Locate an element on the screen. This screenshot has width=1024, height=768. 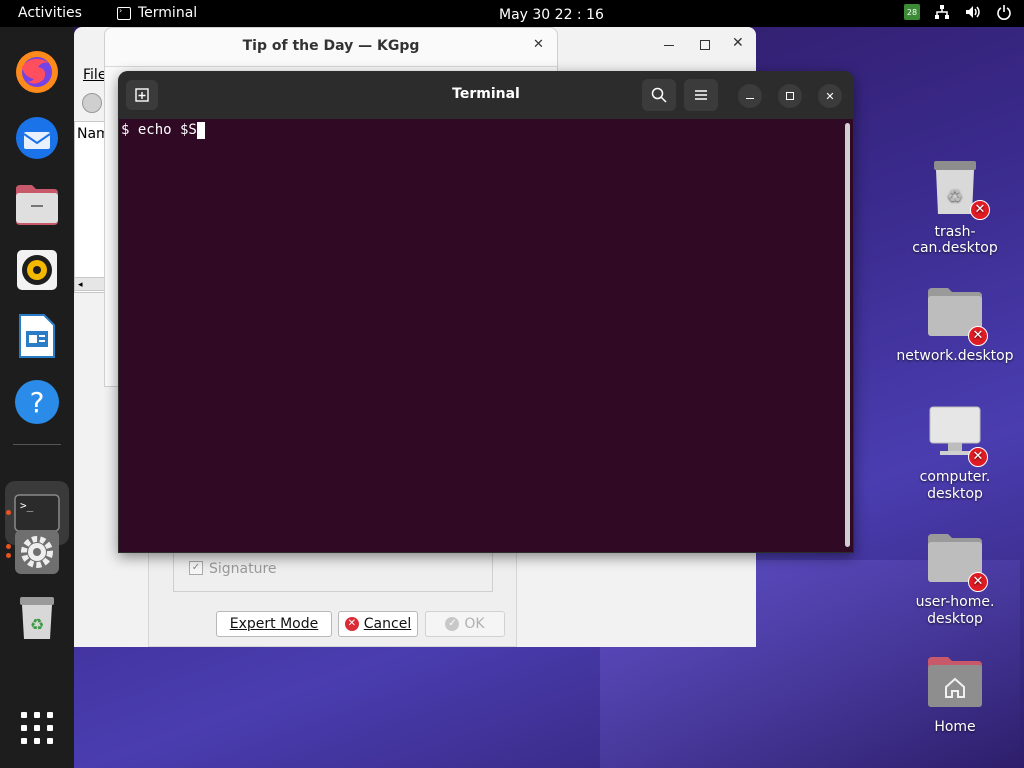
trash-icon: ♻ is located at coordinates (37, 618).